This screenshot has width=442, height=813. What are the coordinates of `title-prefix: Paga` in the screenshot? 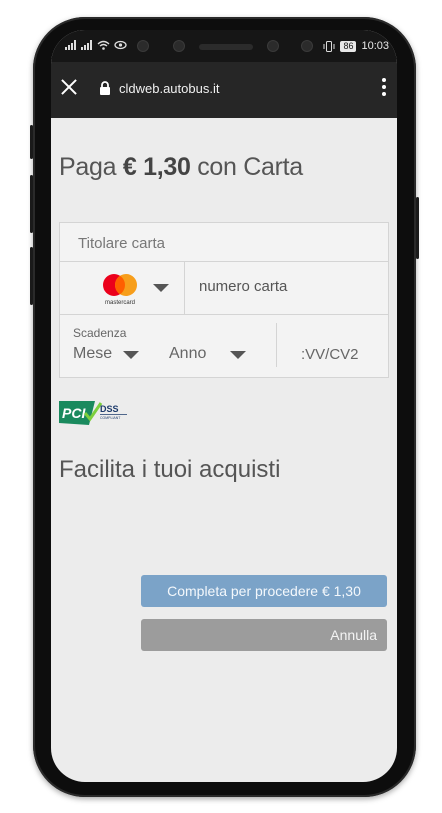 It's located at (88, 167).